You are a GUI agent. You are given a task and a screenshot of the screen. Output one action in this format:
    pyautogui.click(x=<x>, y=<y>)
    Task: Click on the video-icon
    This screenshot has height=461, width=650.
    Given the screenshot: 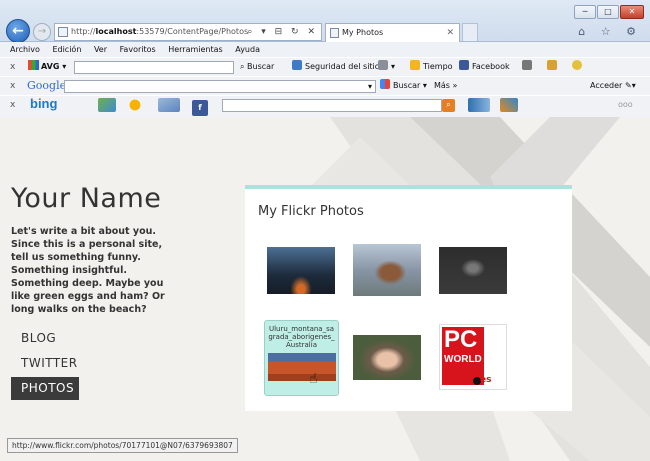 What is the action you would take?
    pyautogui.click(x=480, y=108)
    